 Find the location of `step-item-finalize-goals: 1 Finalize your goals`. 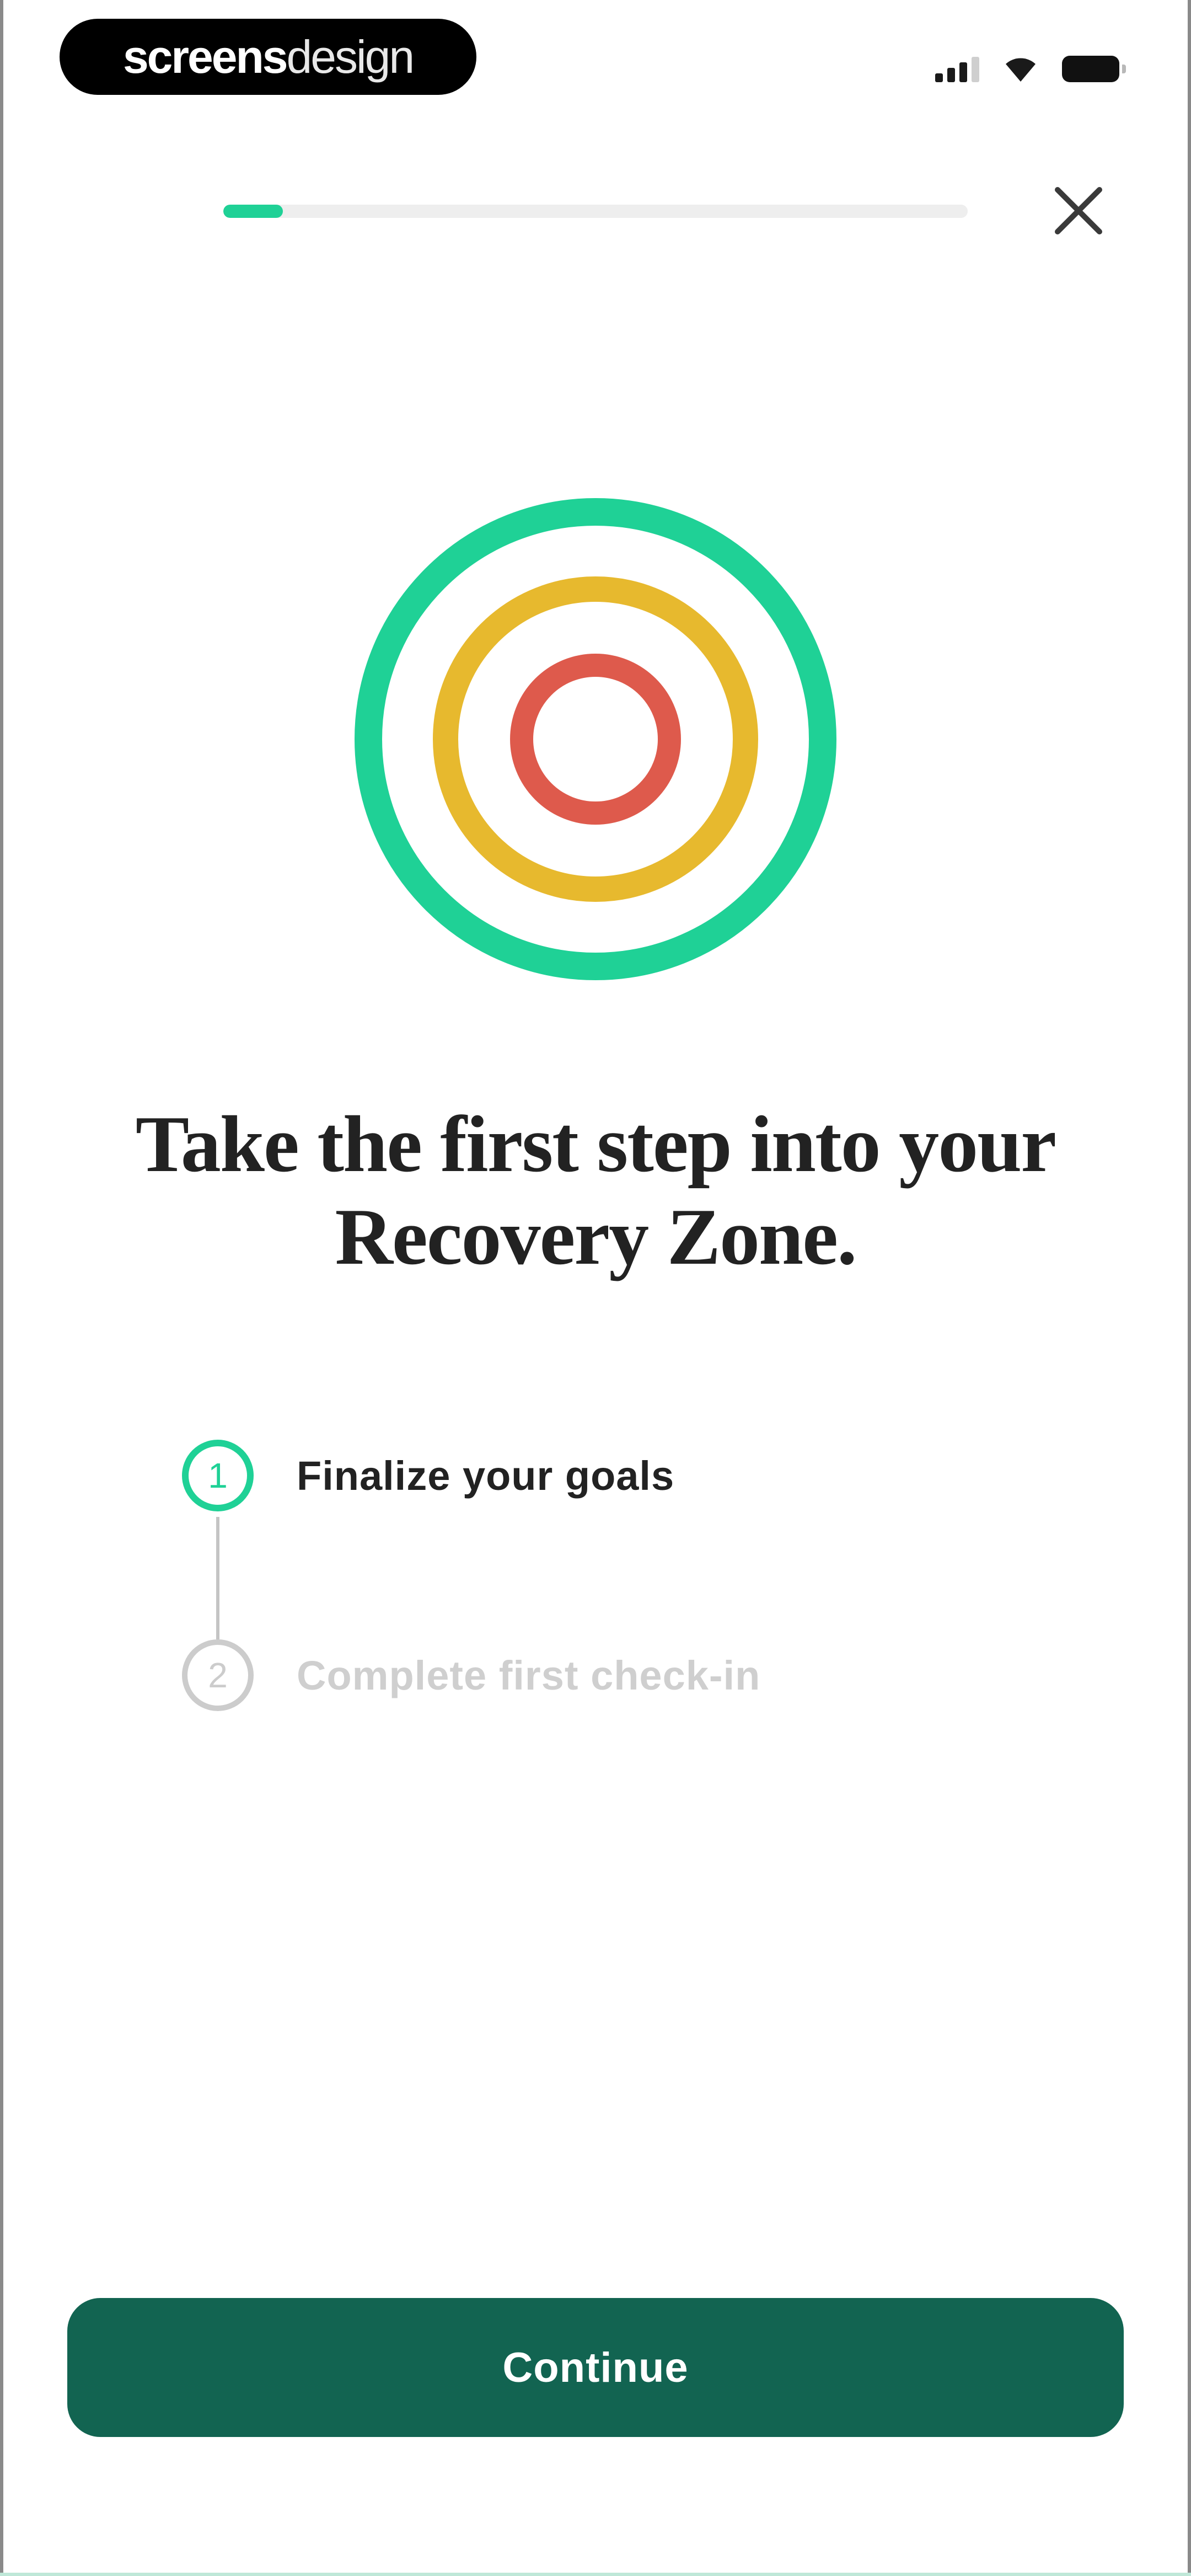

step-item-finalize-goals: 1 Finalize your goals is located at coordinates (425, 1475).